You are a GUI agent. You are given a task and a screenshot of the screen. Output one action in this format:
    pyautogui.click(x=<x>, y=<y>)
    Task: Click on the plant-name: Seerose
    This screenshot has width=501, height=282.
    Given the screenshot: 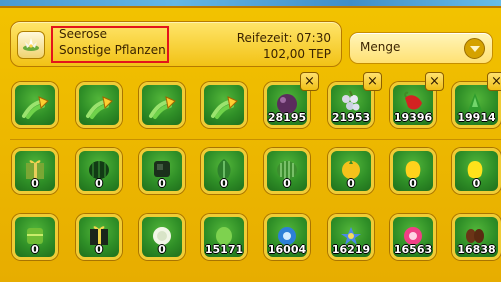 What is the action you would take?
    pyautogui.click(x=83, y=34)
    